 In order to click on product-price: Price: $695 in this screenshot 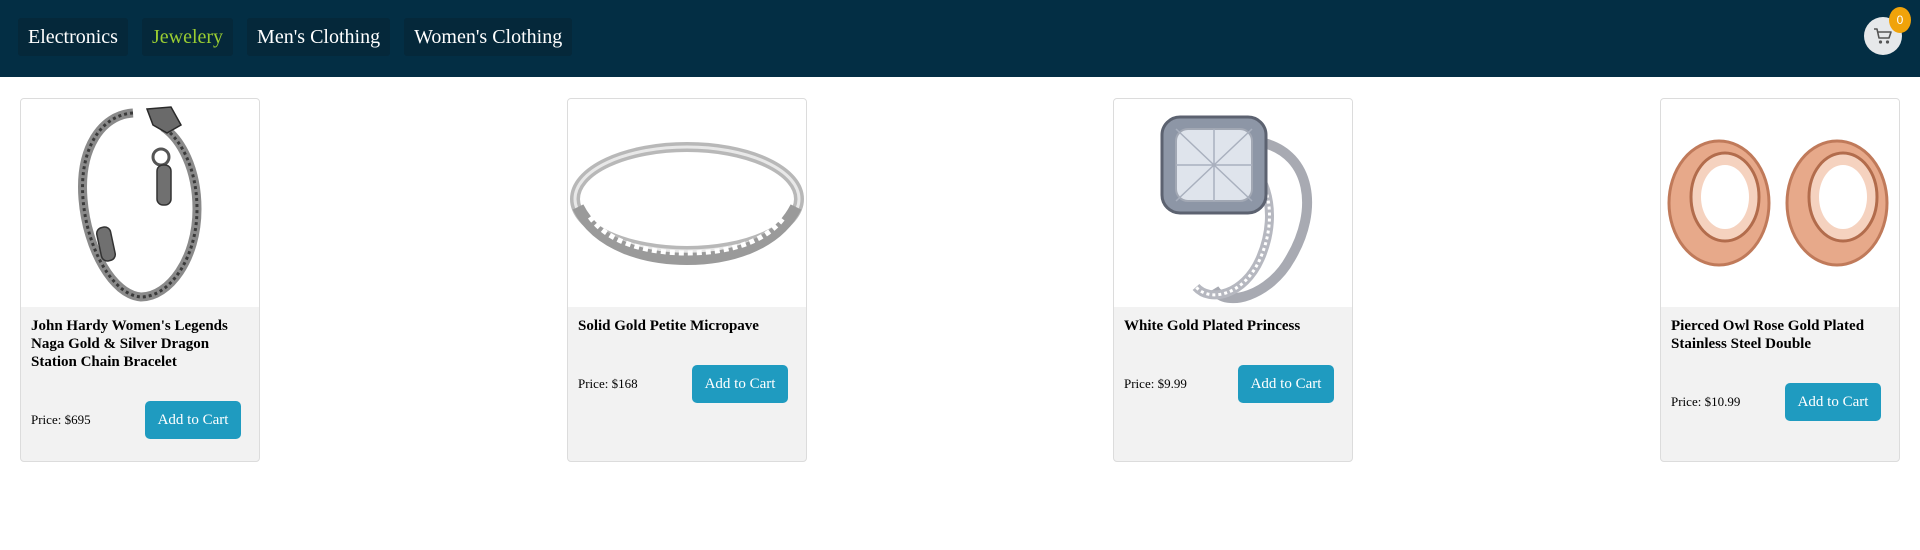, I will do `click(61, 420)`.